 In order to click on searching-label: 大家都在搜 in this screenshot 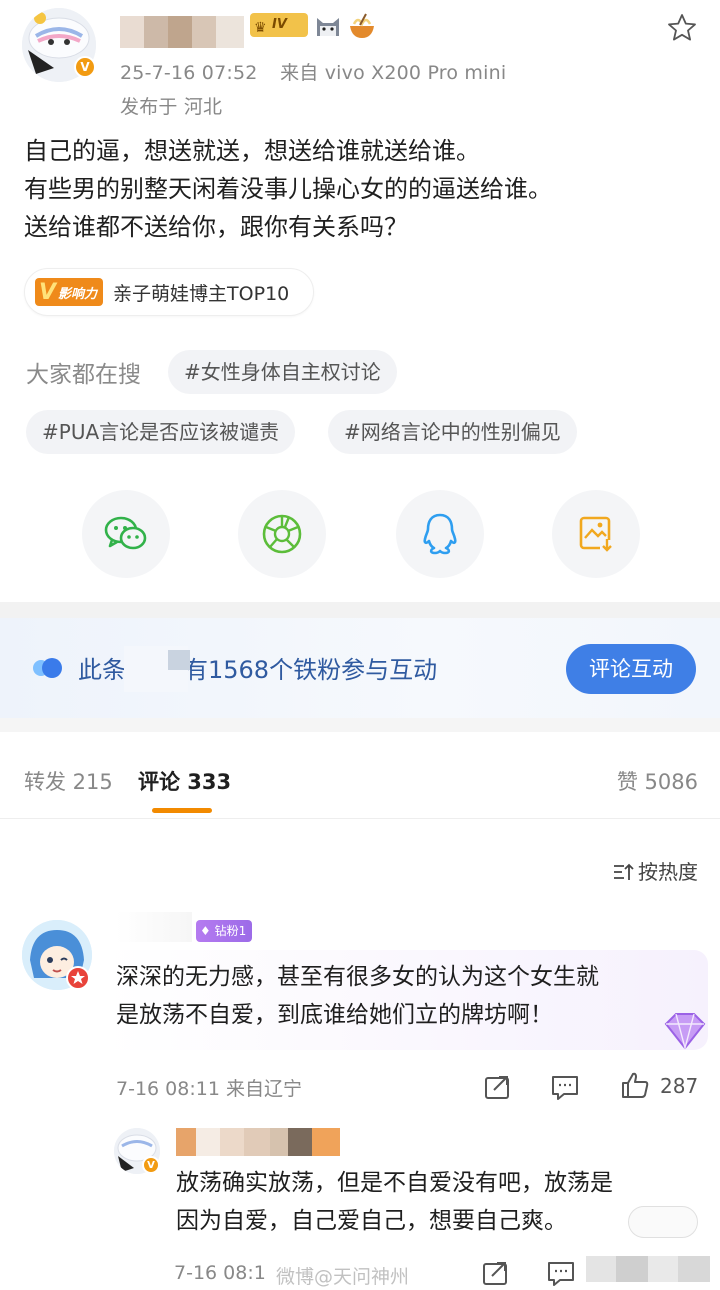, I will do `click(83, 375)`.